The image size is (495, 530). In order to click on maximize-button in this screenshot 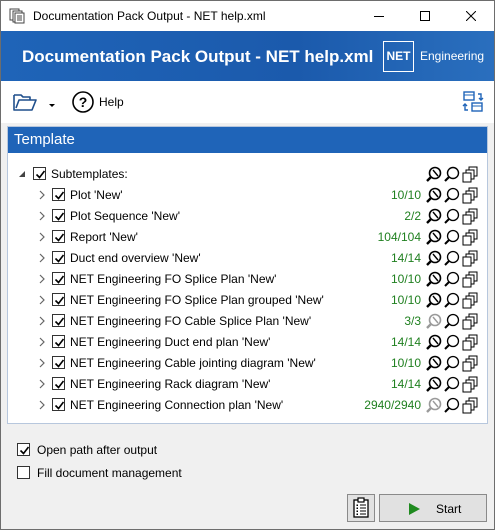, I will do `click(425, 16)`.